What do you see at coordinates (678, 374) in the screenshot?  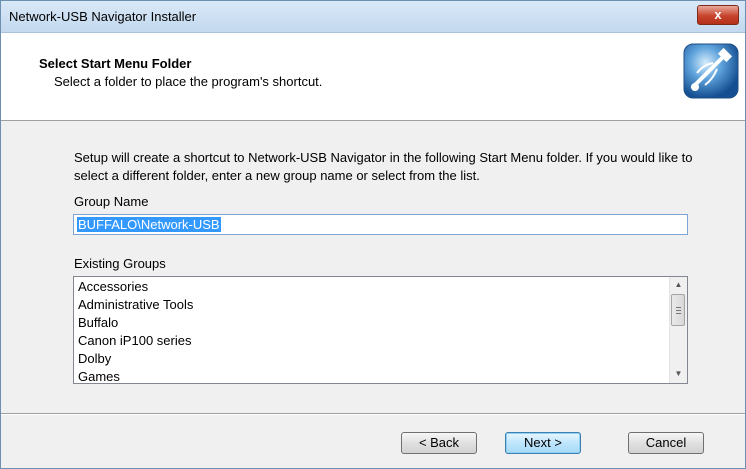 I see `scroll-down-arrow-icon: ▼` at bounding box center [678, 374].